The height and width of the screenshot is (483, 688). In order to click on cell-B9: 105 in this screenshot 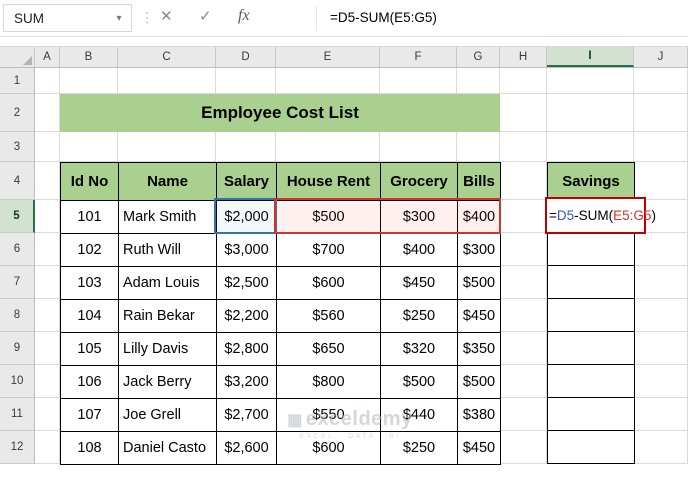, I will do `click(90, 349)`.